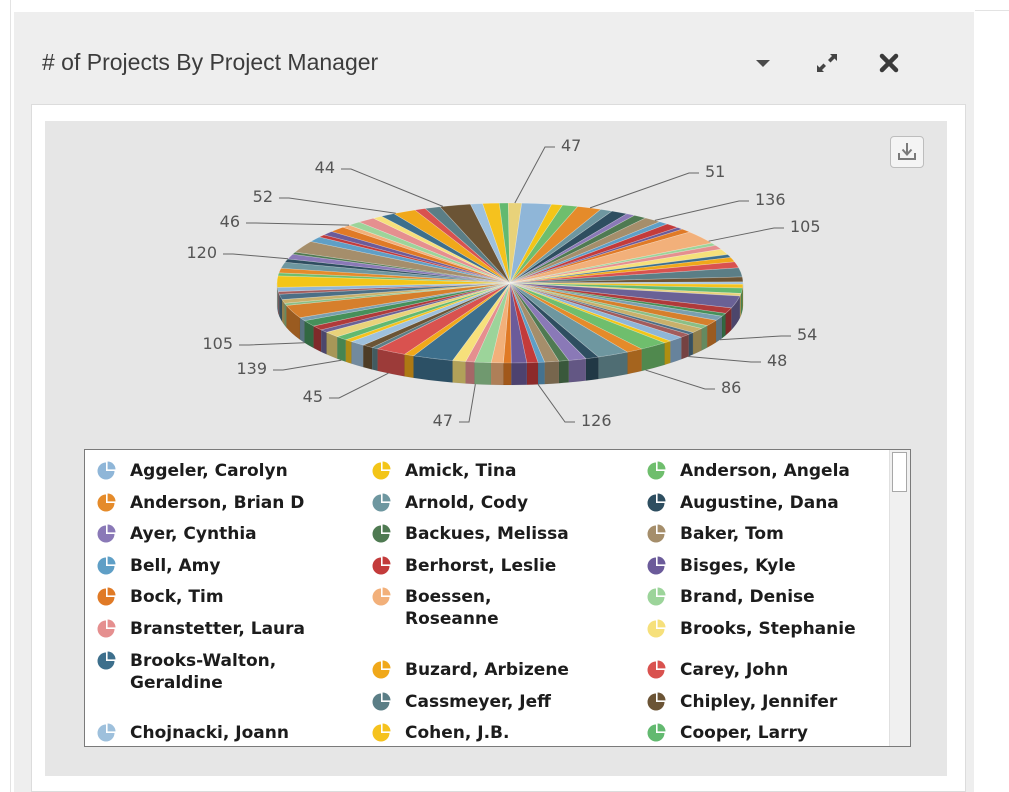  What do you see at coordinates (263, 196) in the screenshot?
I see `callout-value-label: 52` at bounding box center [263, 196].